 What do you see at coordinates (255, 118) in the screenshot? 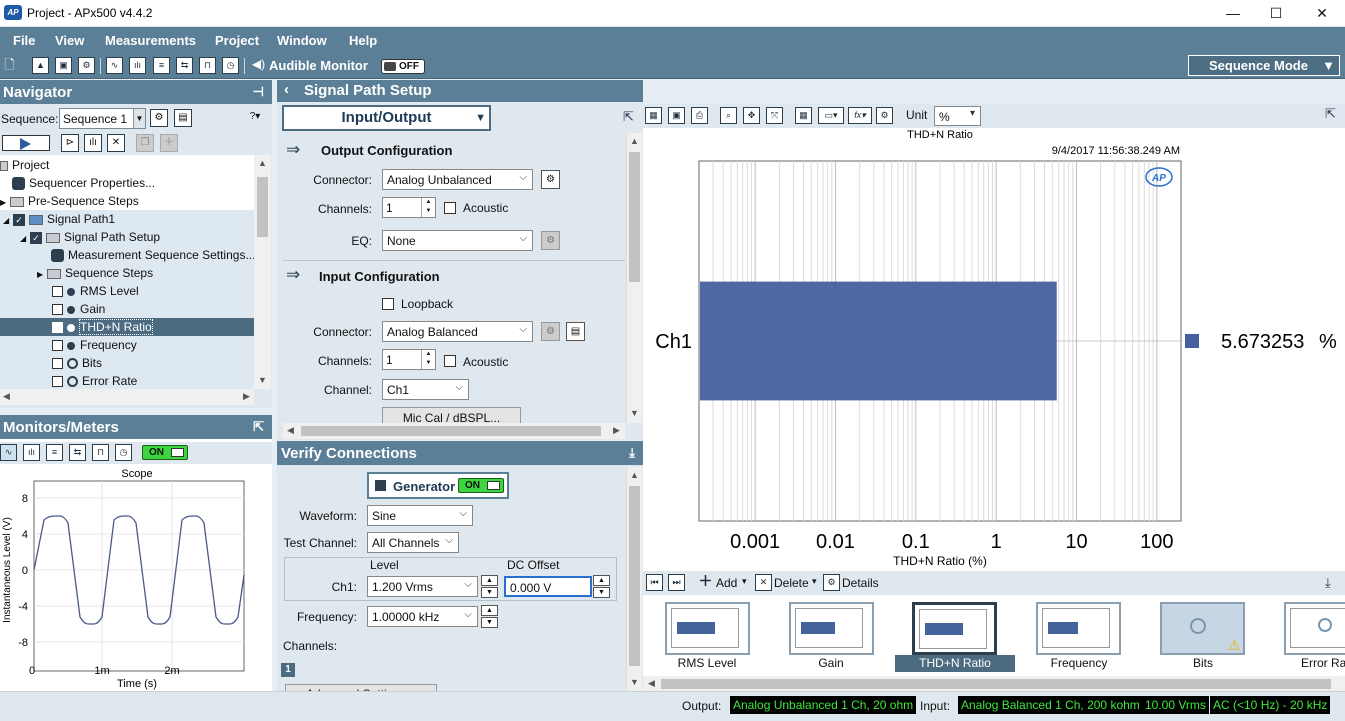
I see `help-icon: ?▾` at bounding box center [255, 118].